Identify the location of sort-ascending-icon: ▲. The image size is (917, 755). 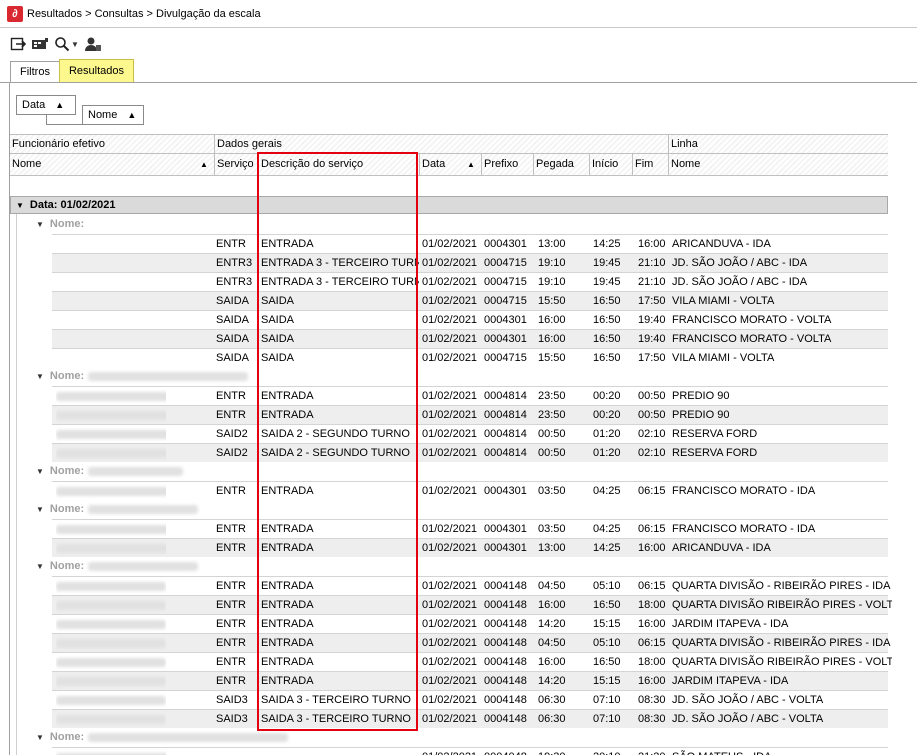
(60, 105).